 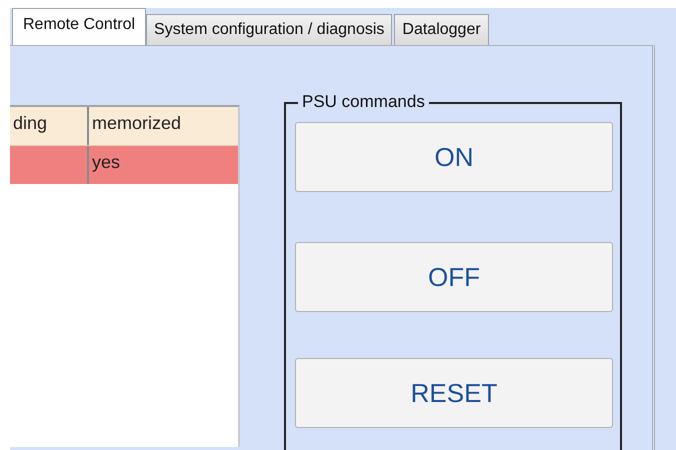 What do you see at coordinates (454, 157) in the screenshot?
I see `command-button: ON` at bounding box center [454, 157].